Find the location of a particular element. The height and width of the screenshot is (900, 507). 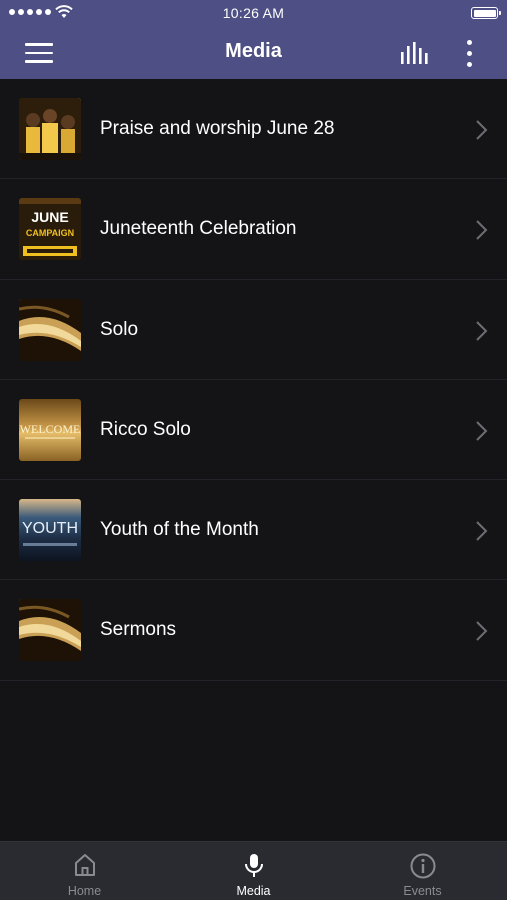

status-bar: 10:26 AM is located at coordinates (253, 14).